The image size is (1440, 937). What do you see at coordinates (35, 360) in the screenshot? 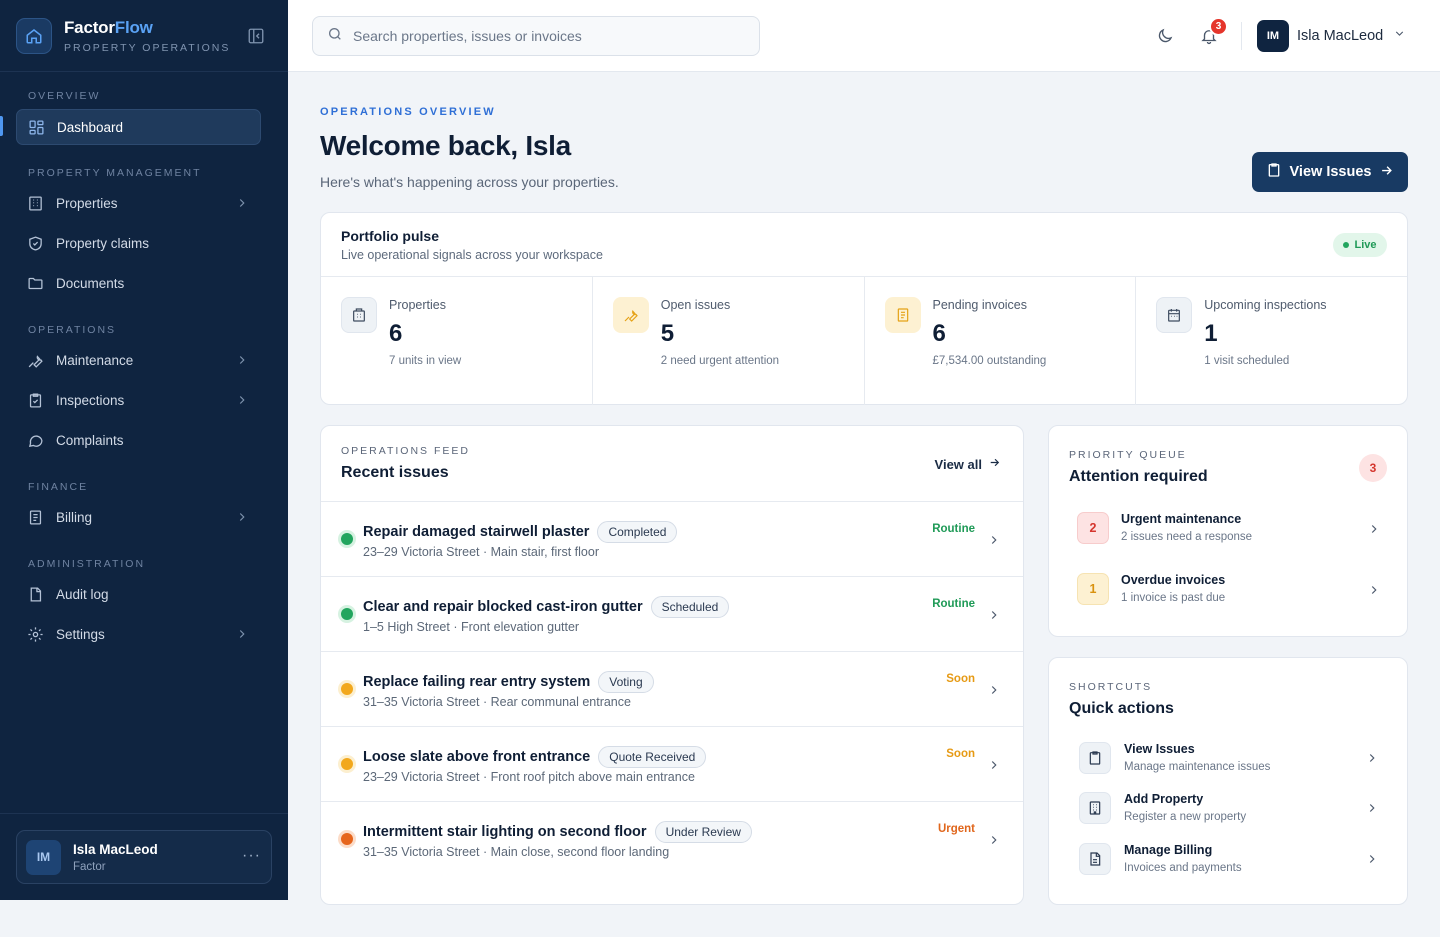
I see `wrench-icon` at bounding box center [35, 360].